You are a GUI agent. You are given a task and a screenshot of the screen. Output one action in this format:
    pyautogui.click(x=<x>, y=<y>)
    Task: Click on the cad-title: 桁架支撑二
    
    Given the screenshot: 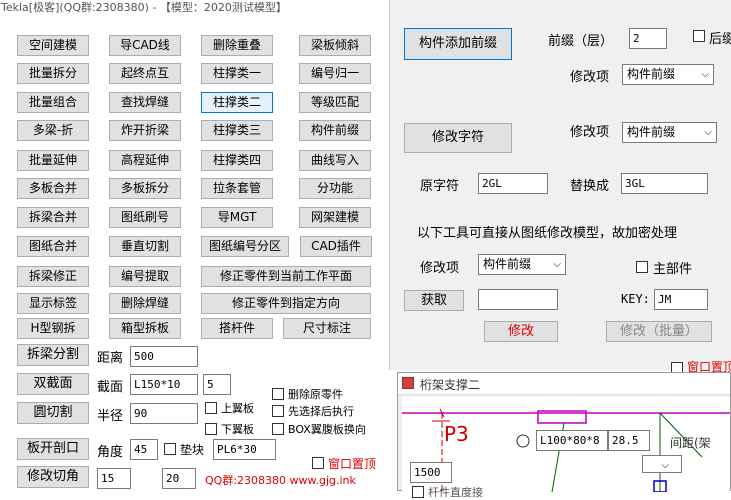 What is the action you would take?
    pyautogui.click(x=450, y=385)
    